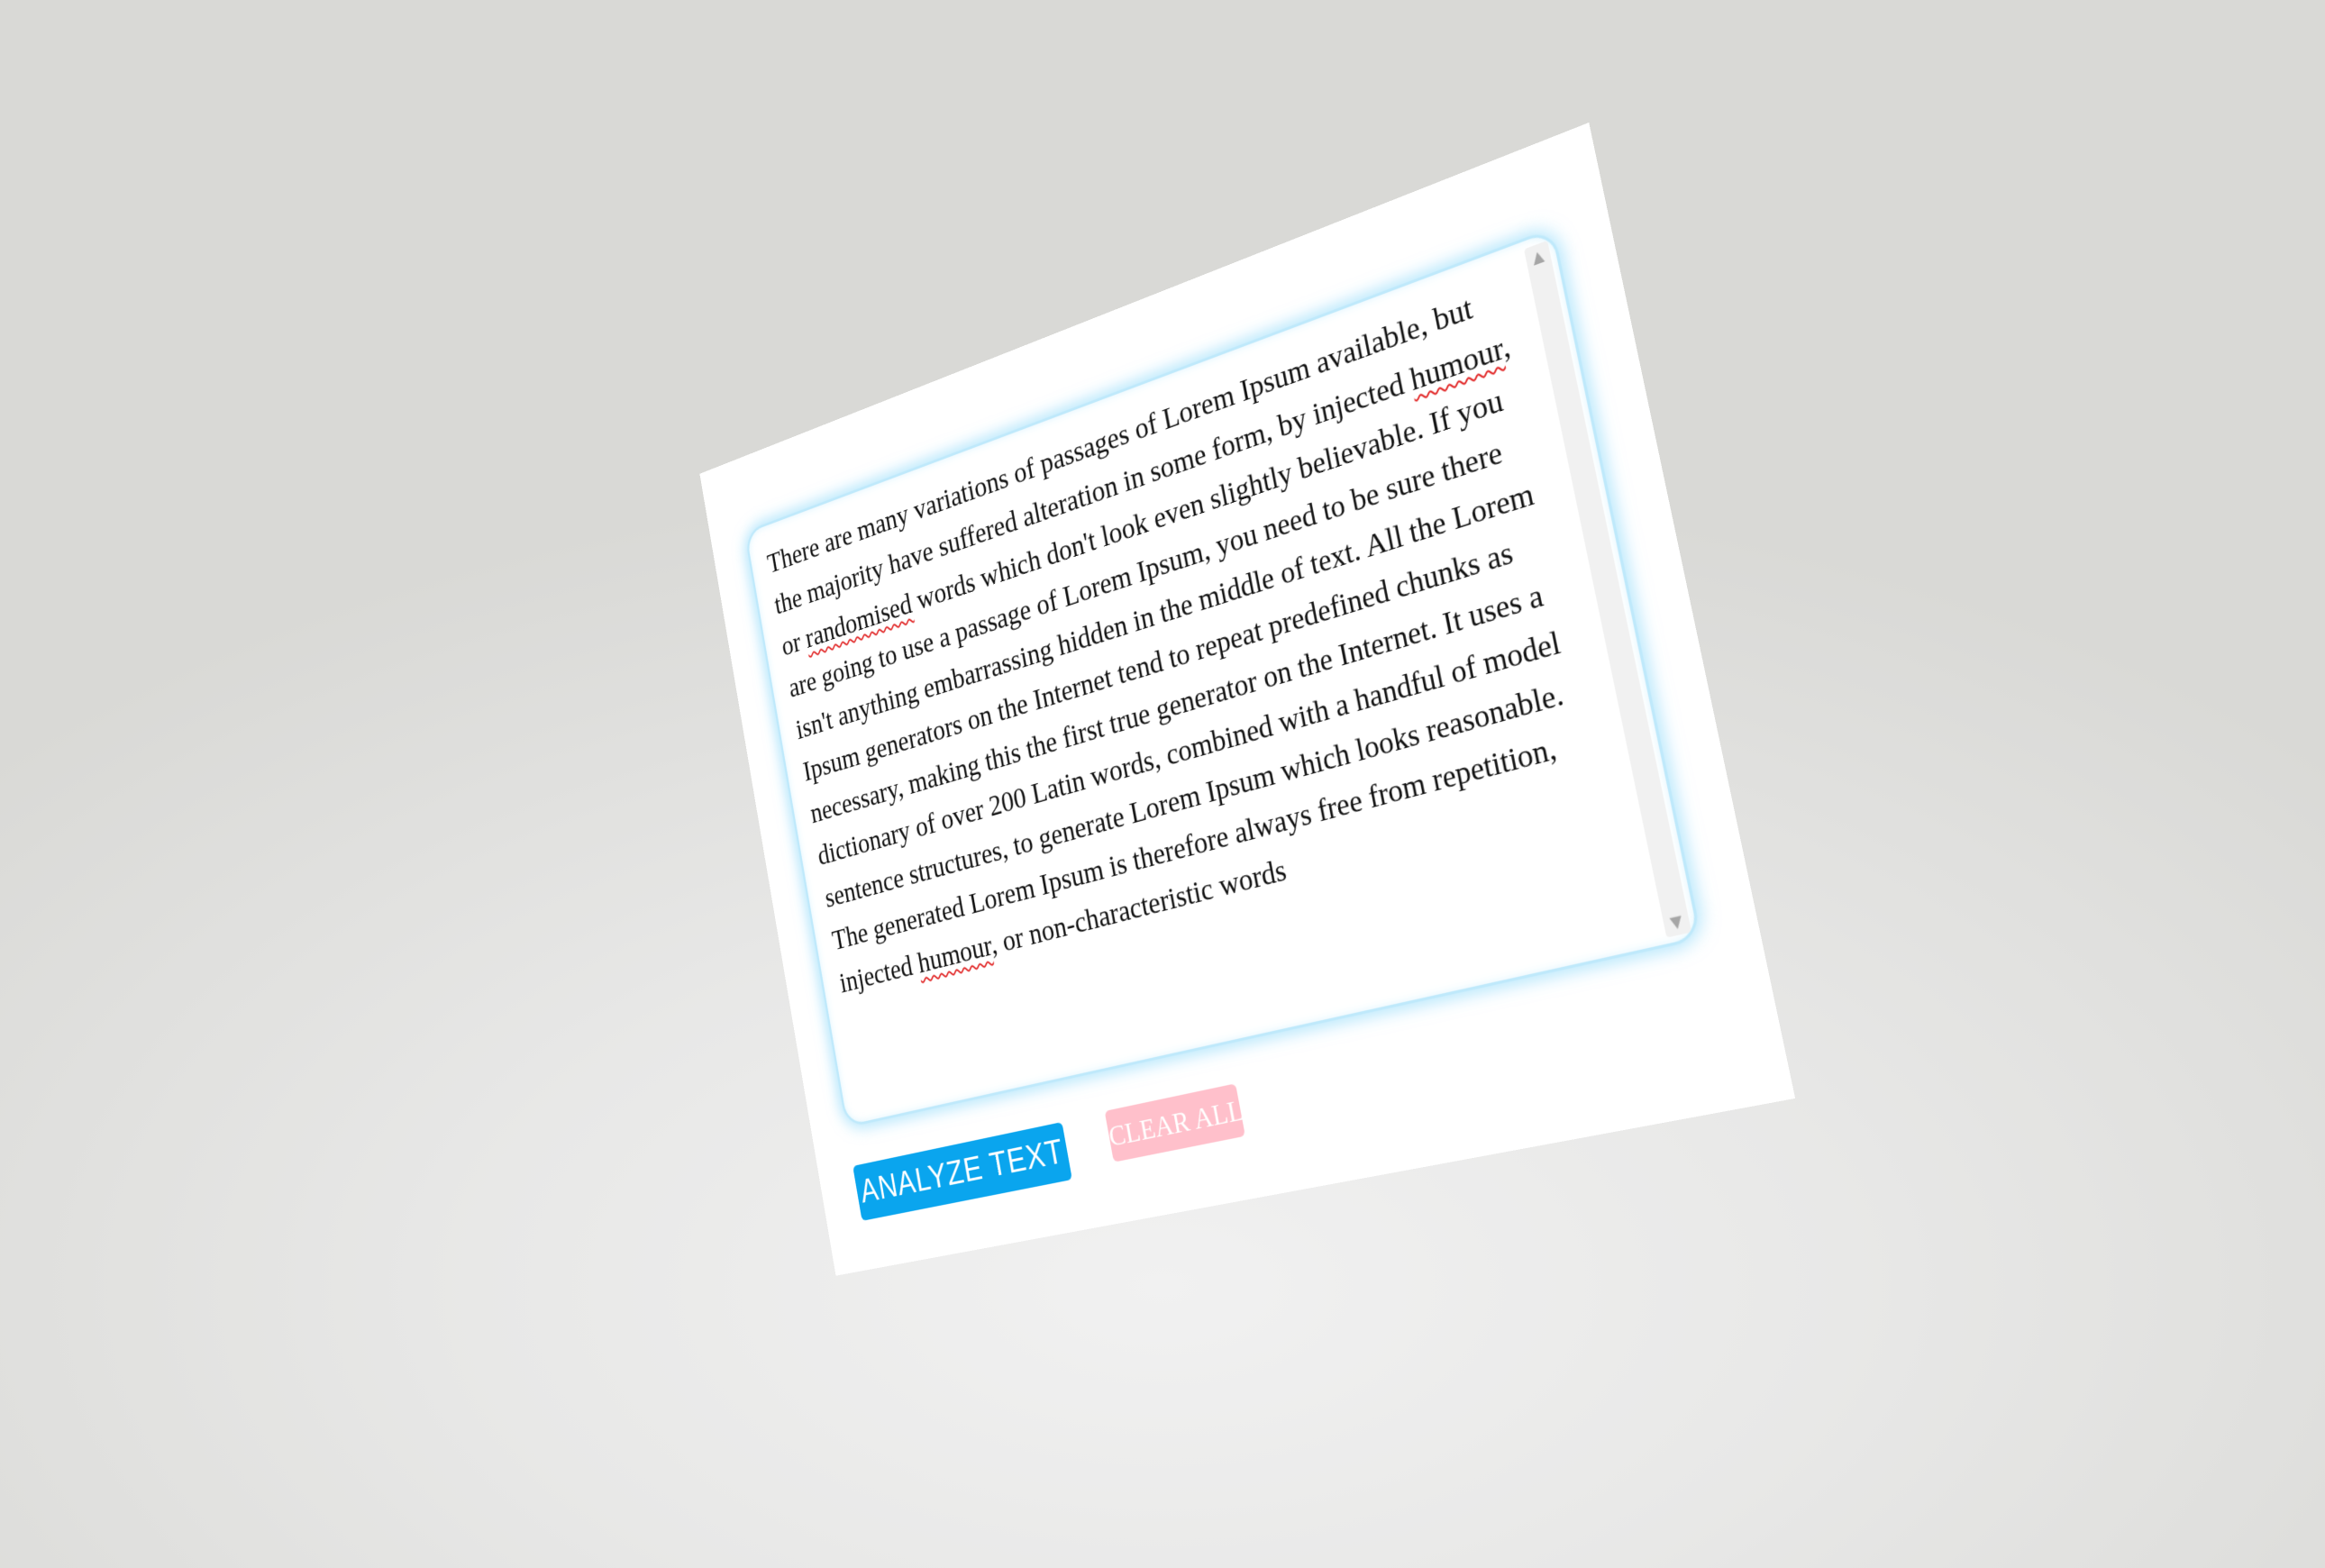  I want to click on clear-all-button: CLEAR ALL, so click(1175, 1122).